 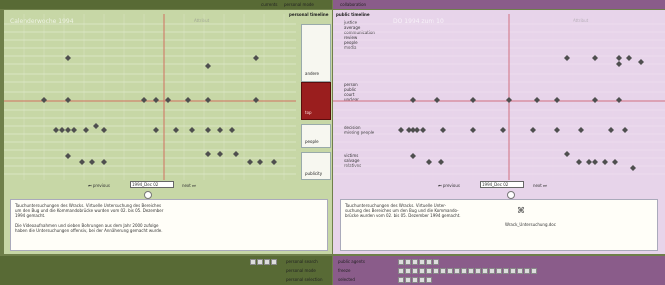 I want to click on left-prev-button: ⏮ previous, so click(x=99, y=185).